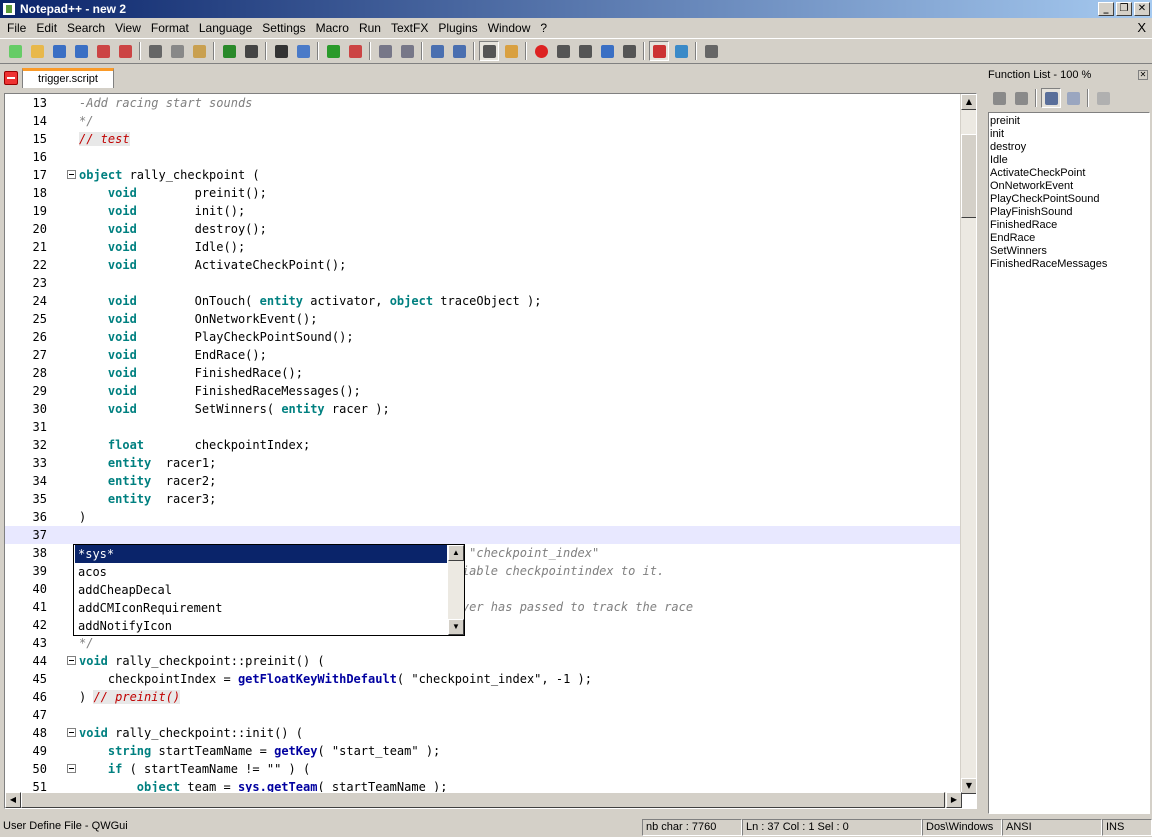  What do you see at coordinates (1069, 160) in the screenshot?
I see `function-list-item: Idle` at bounding box center [1069, 160].